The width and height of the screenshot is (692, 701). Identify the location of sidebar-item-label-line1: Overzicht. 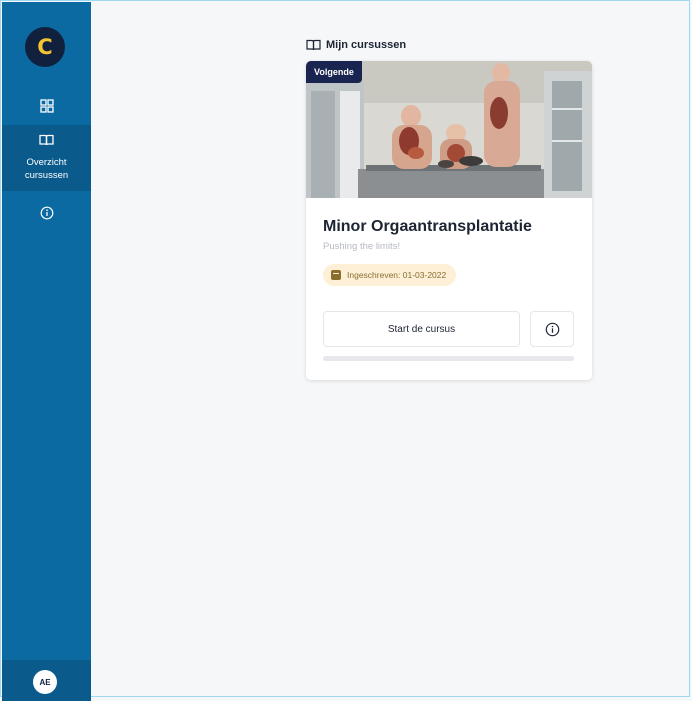
(46, 162).